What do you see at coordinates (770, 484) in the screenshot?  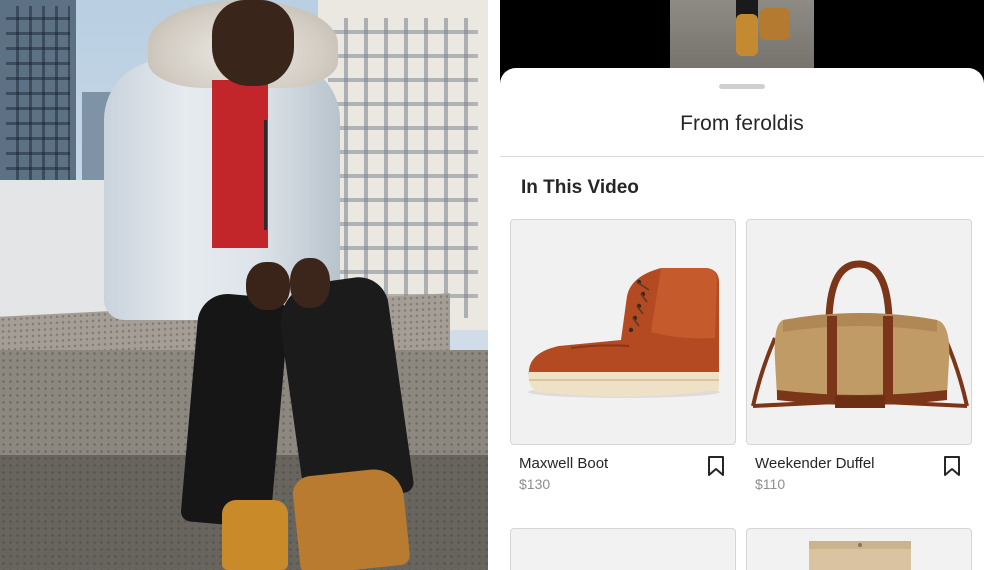 I see `product-price: $110` at bounding box center [770, 484].